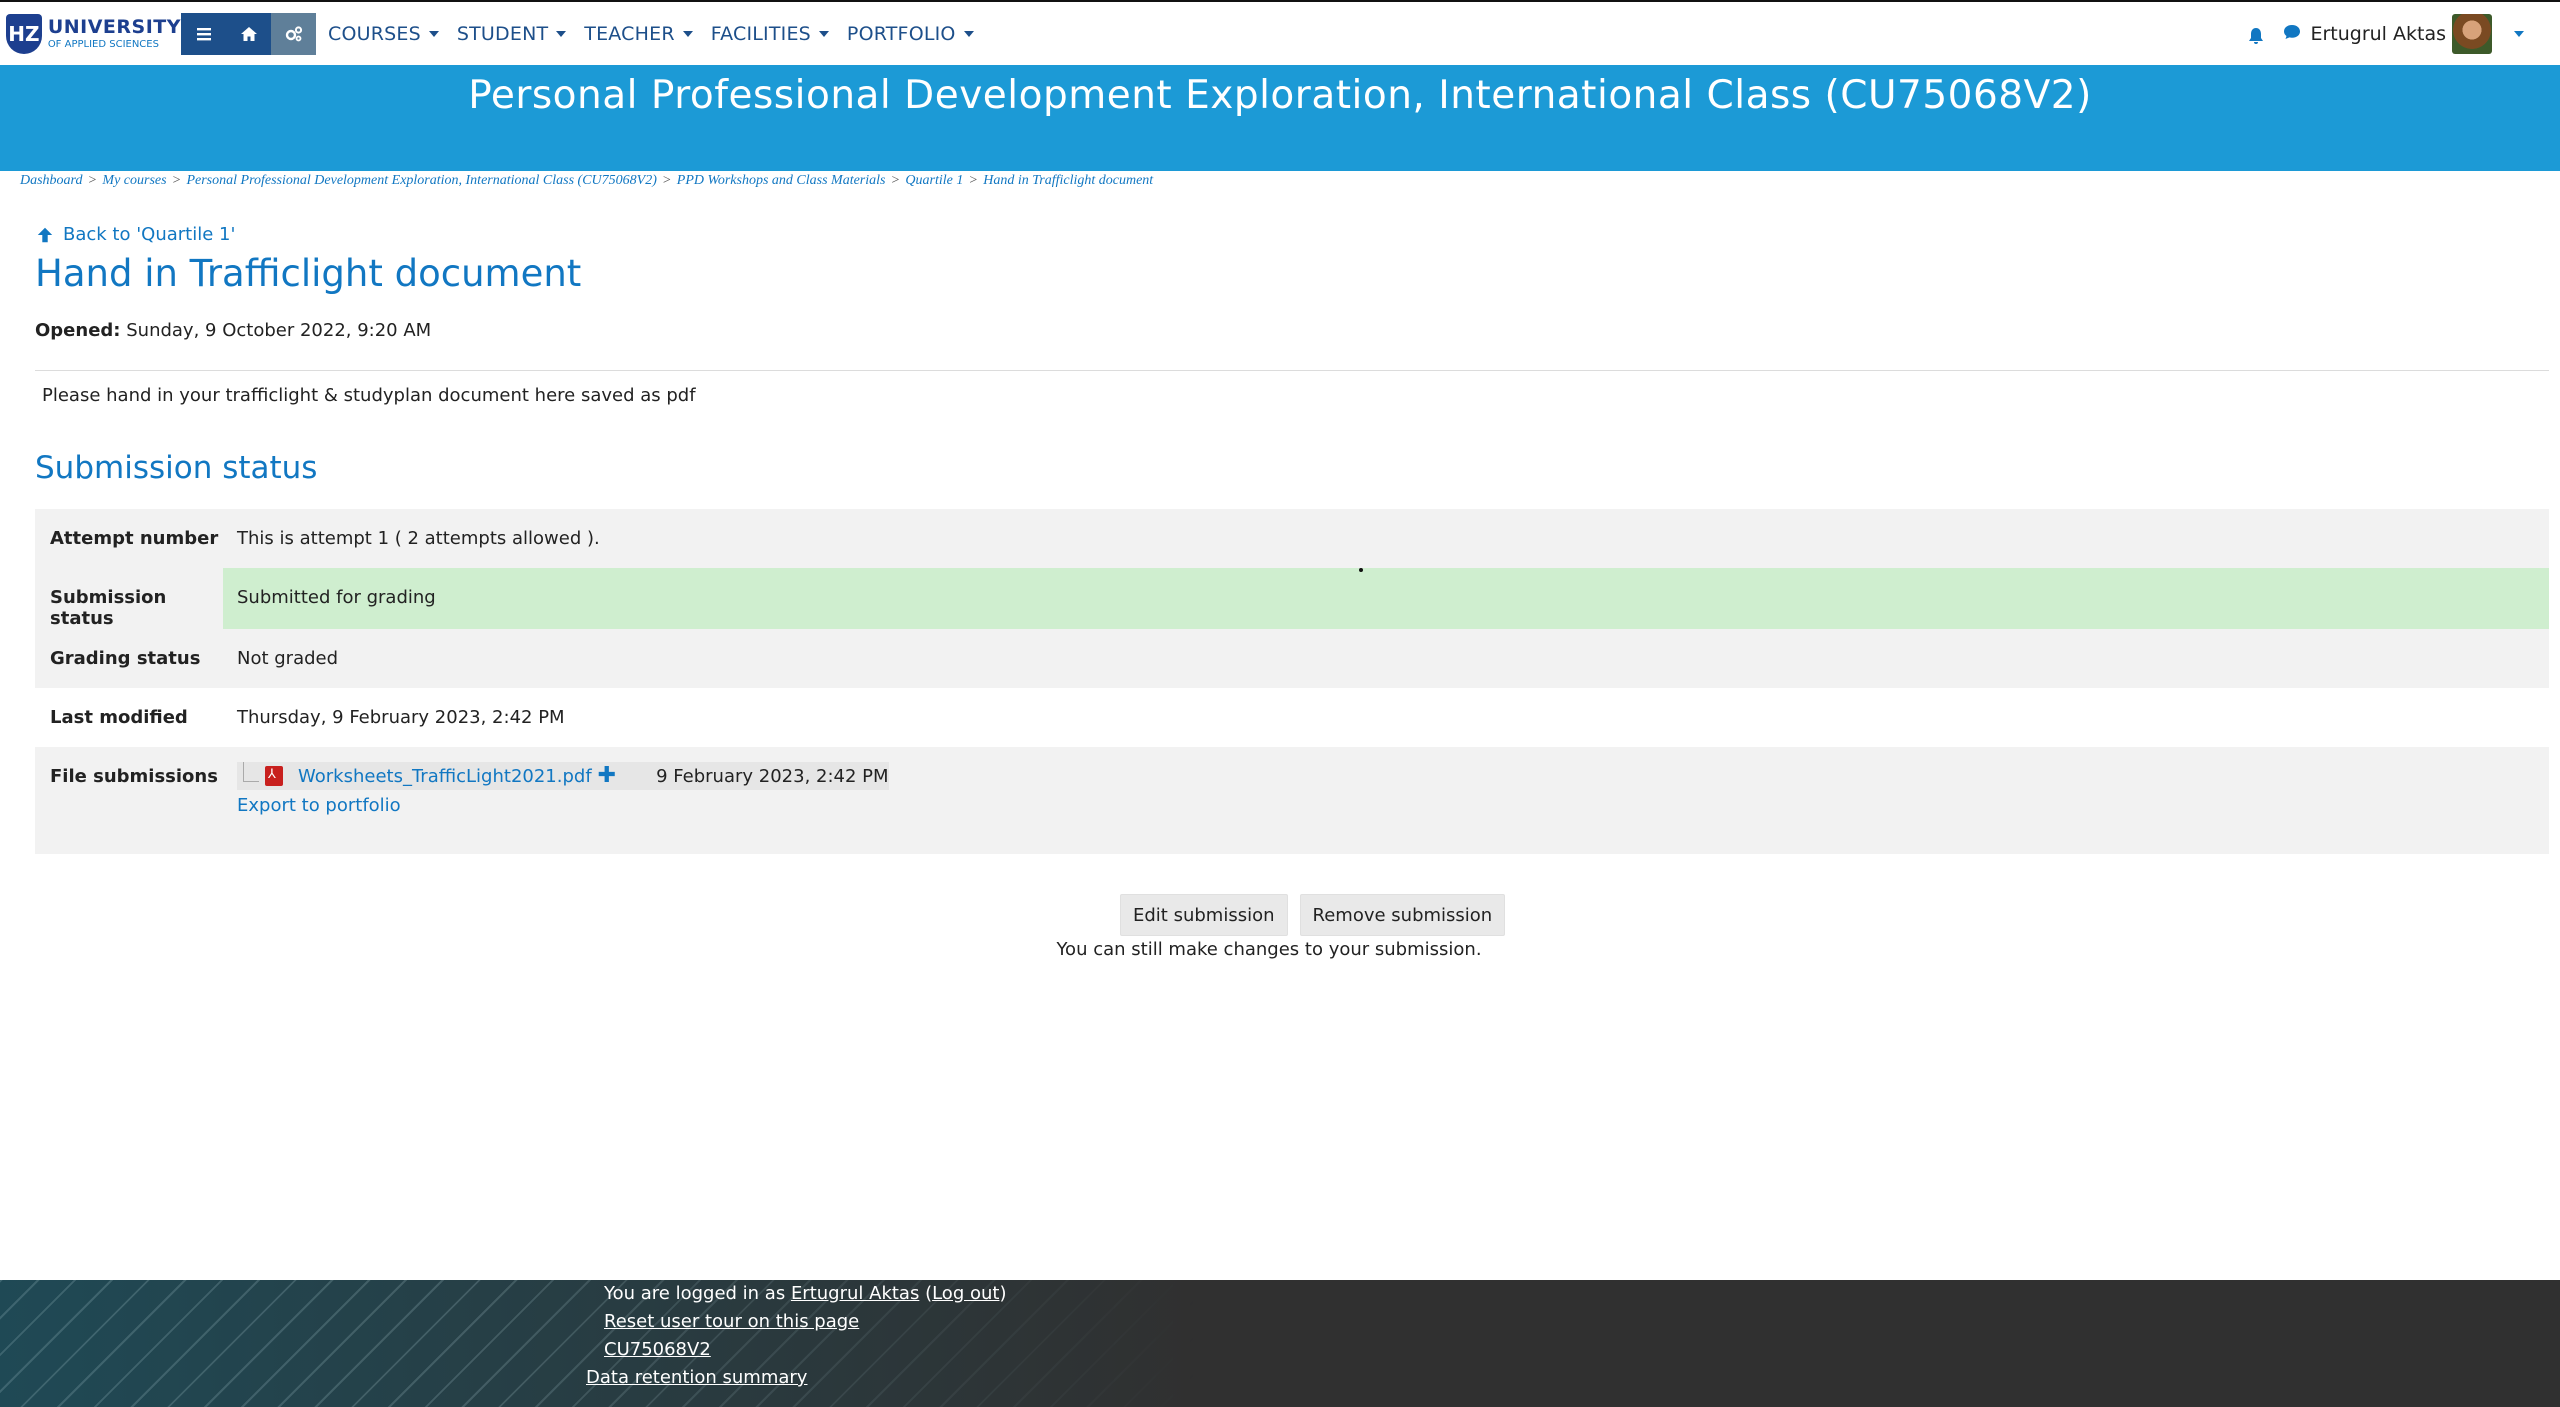  I want to click on export-to-portfolio-link: Export to portfolio, so click(1393, 805).